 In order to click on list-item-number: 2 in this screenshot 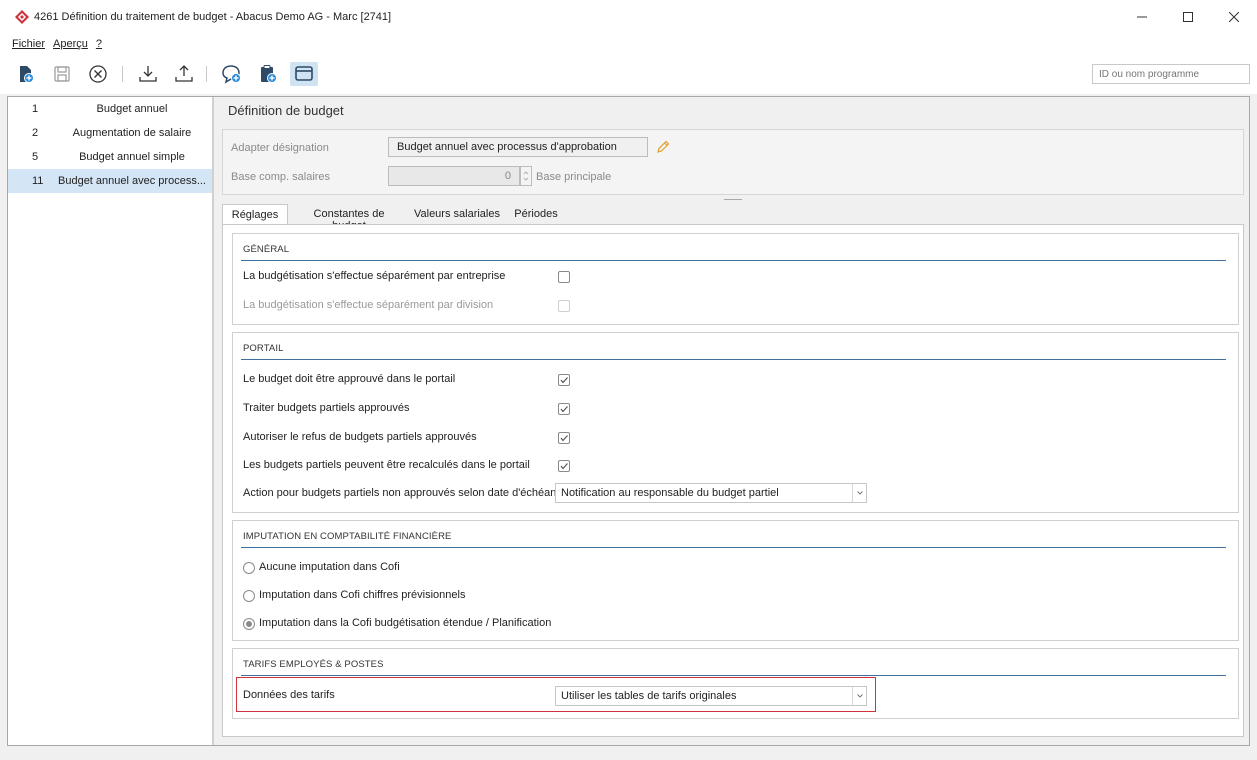, I will do `click(35, 133)`.